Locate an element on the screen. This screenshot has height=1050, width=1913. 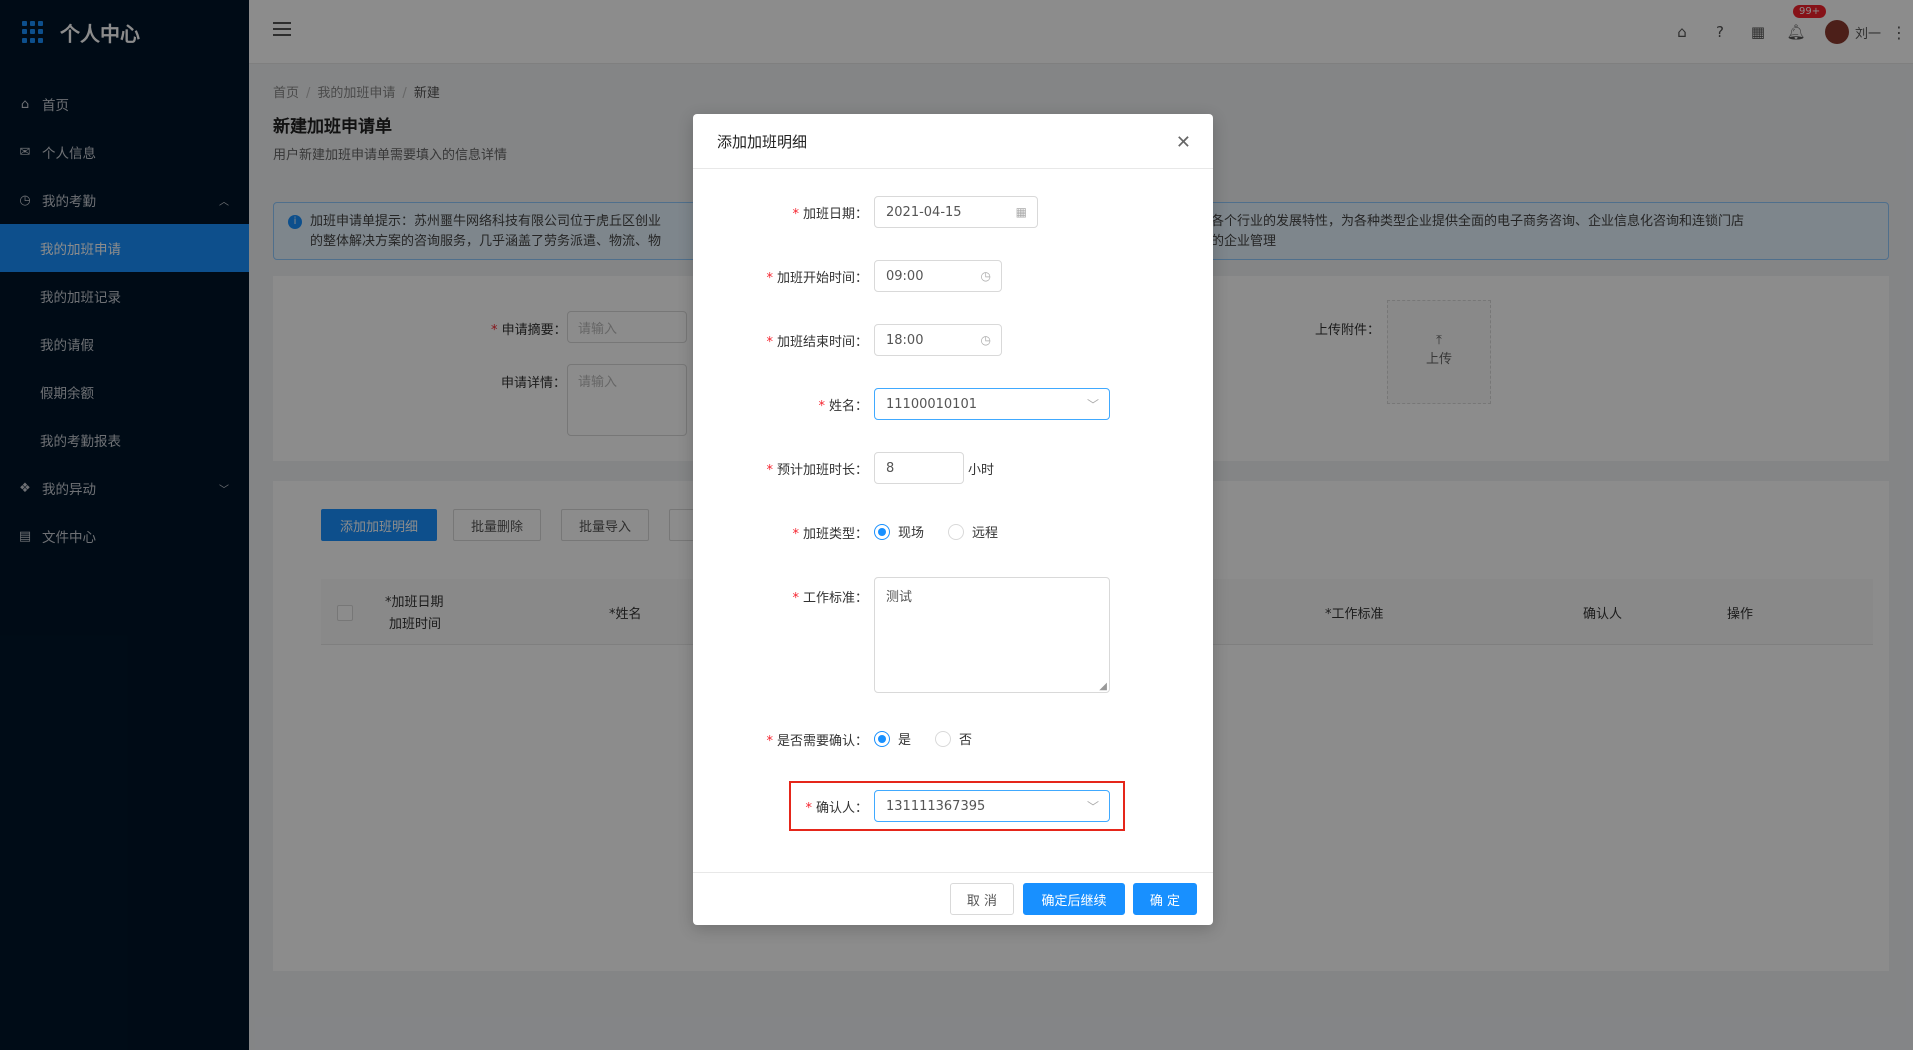
confirm-continue-button: 确定后继续 is located at coordinates (1074, 899).